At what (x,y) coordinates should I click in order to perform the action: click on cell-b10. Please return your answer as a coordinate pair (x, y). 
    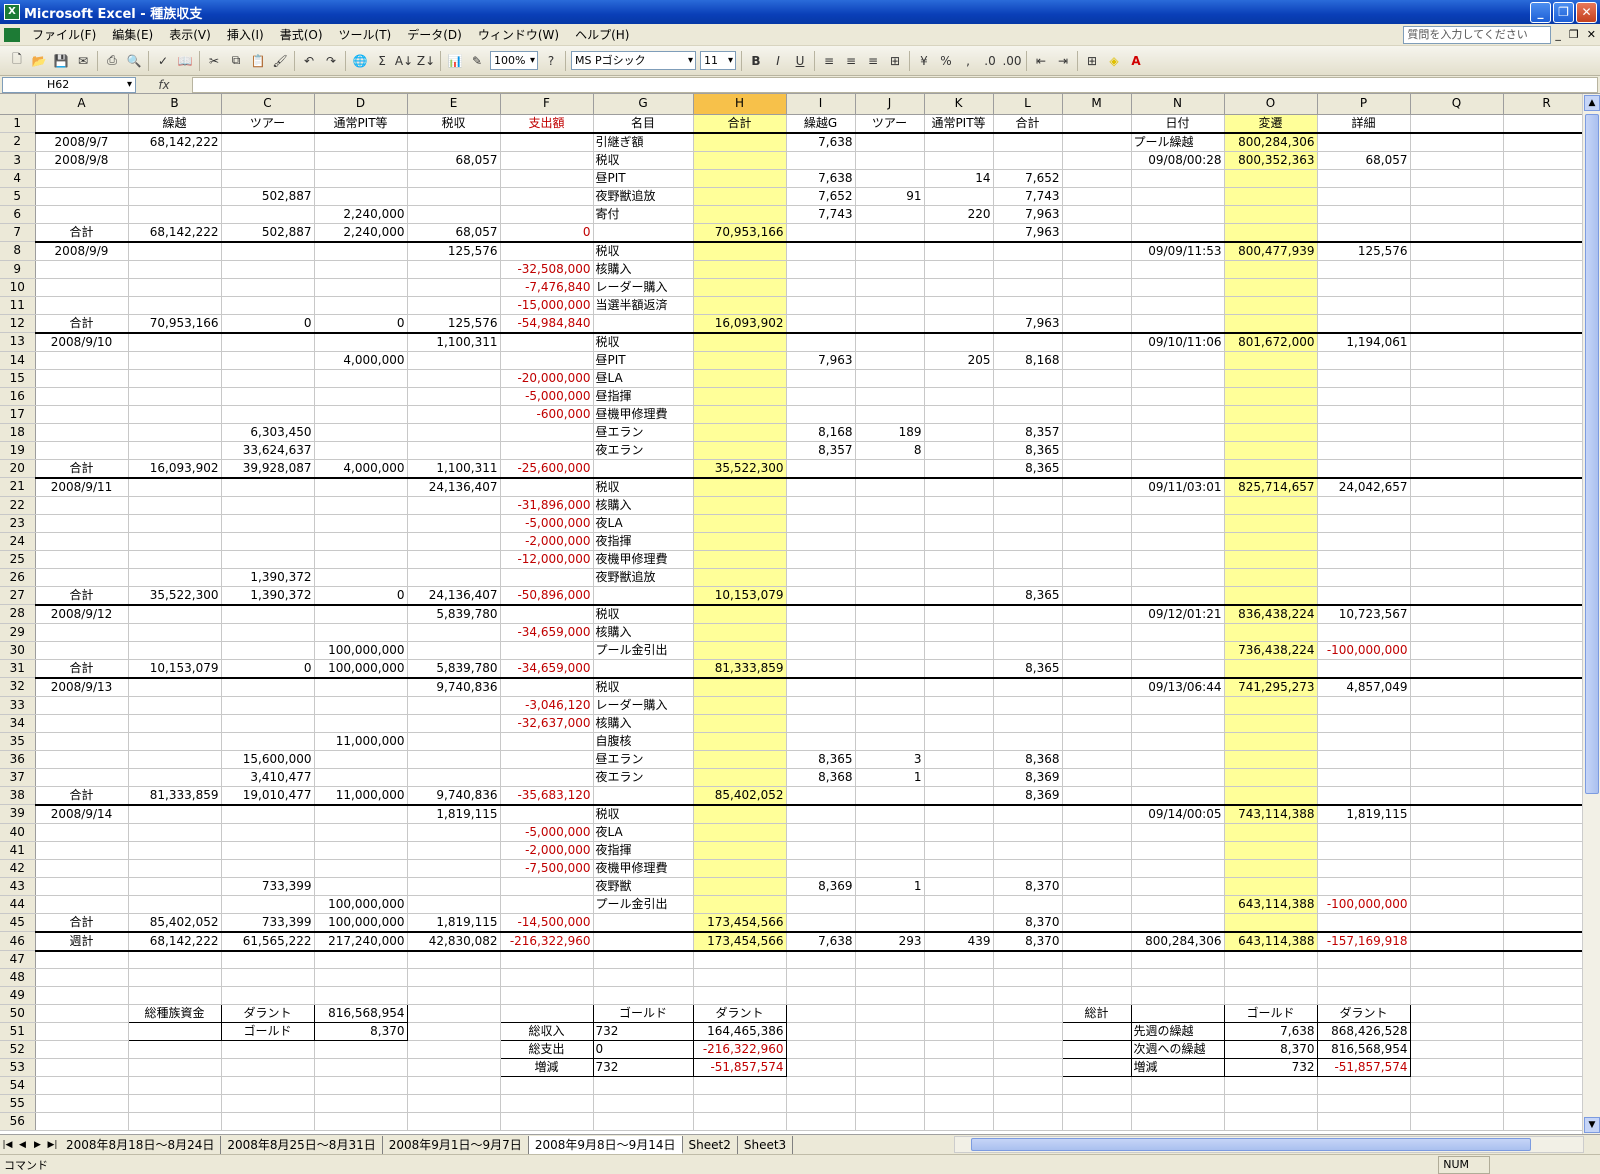
    Looking at the image, I should click on (175, 287).